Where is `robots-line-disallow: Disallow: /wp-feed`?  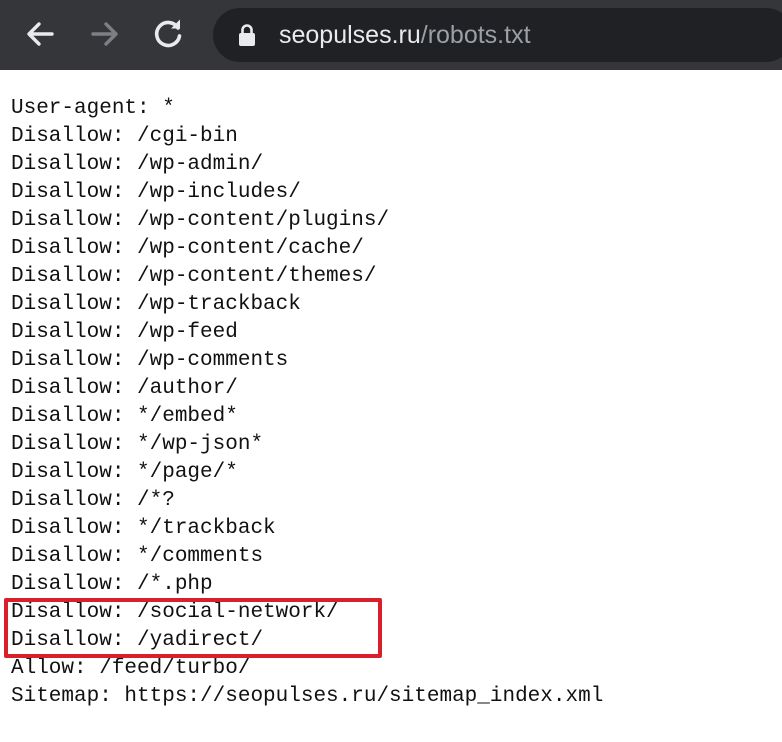
robots-line-disallow: Disallow: /wp-feed is located at coordinates (124, 332).